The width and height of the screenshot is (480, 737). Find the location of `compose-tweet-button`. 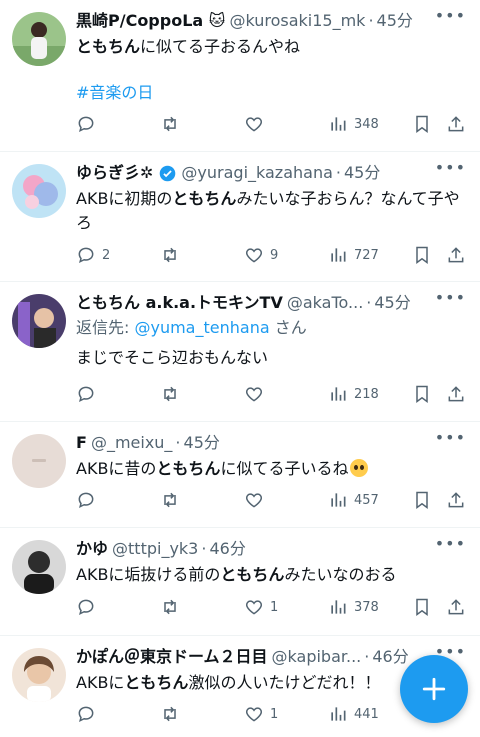

compose-tweet-button is located at coordinates (434, 689).